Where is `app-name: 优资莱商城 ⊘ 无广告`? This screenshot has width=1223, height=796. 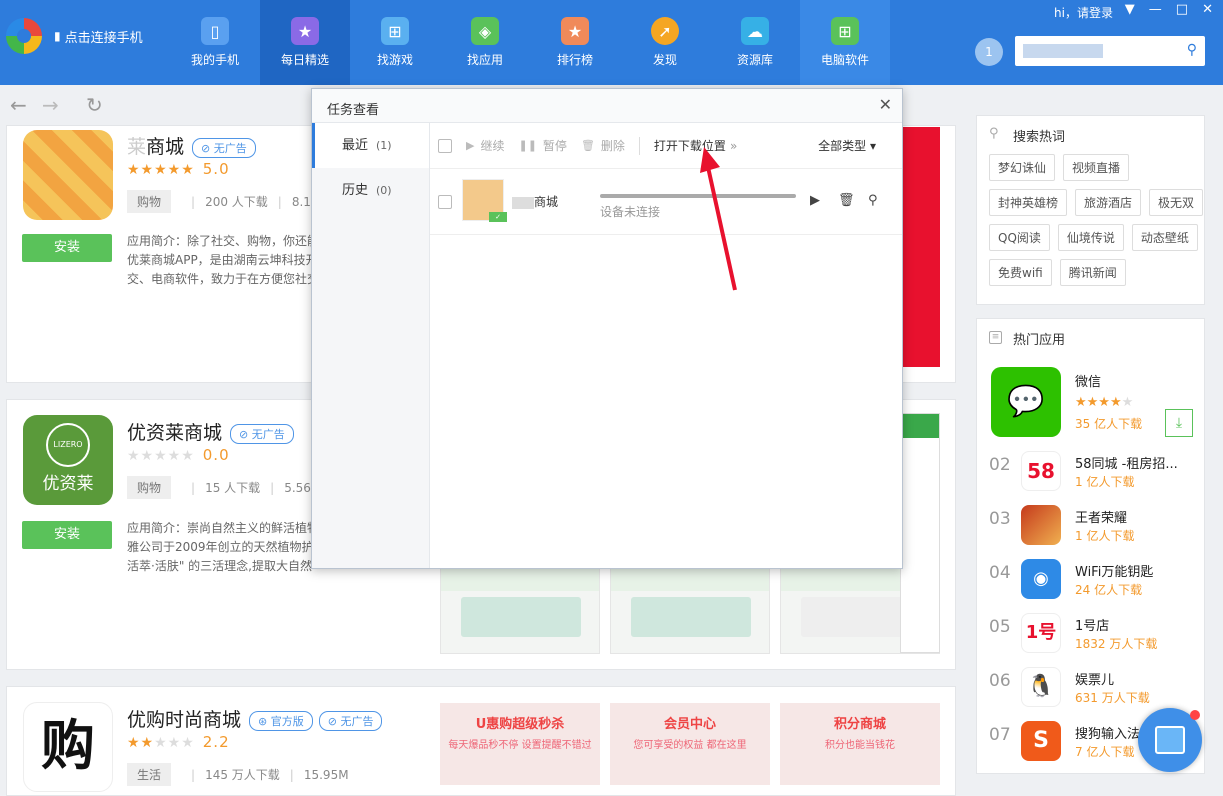
app-name: 优资莱商城 ⊘ 无广告 is located at coordinates (210, 431).